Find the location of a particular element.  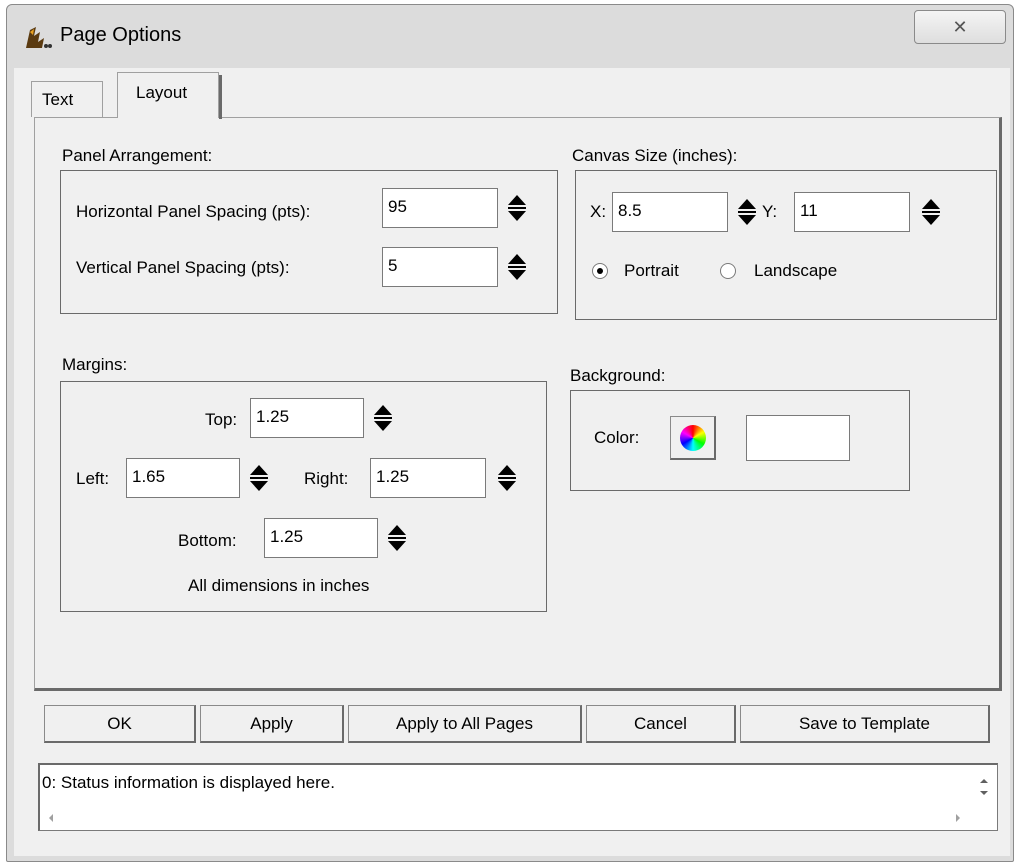

margin-left-label: Left: is located at coordinates (93, 478).